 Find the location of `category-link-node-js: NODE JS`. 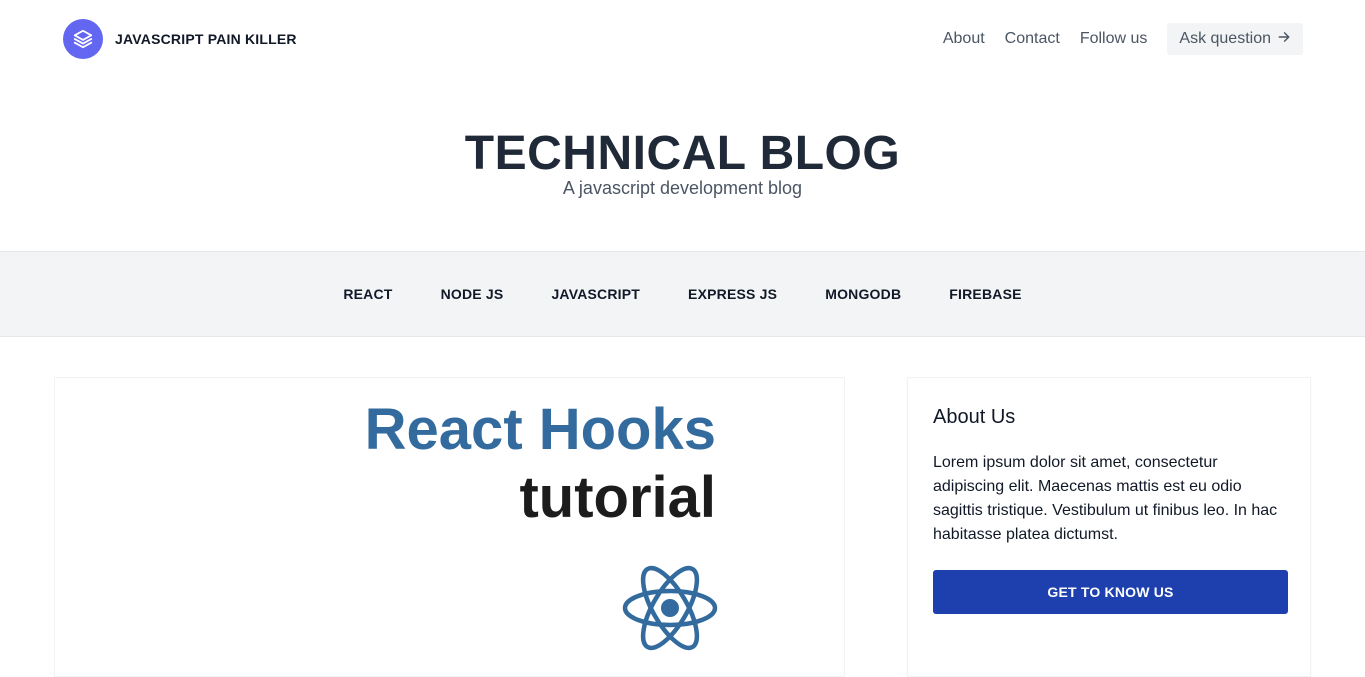

category-link-node-js: NODE JS is located at coordinates (472, 294).